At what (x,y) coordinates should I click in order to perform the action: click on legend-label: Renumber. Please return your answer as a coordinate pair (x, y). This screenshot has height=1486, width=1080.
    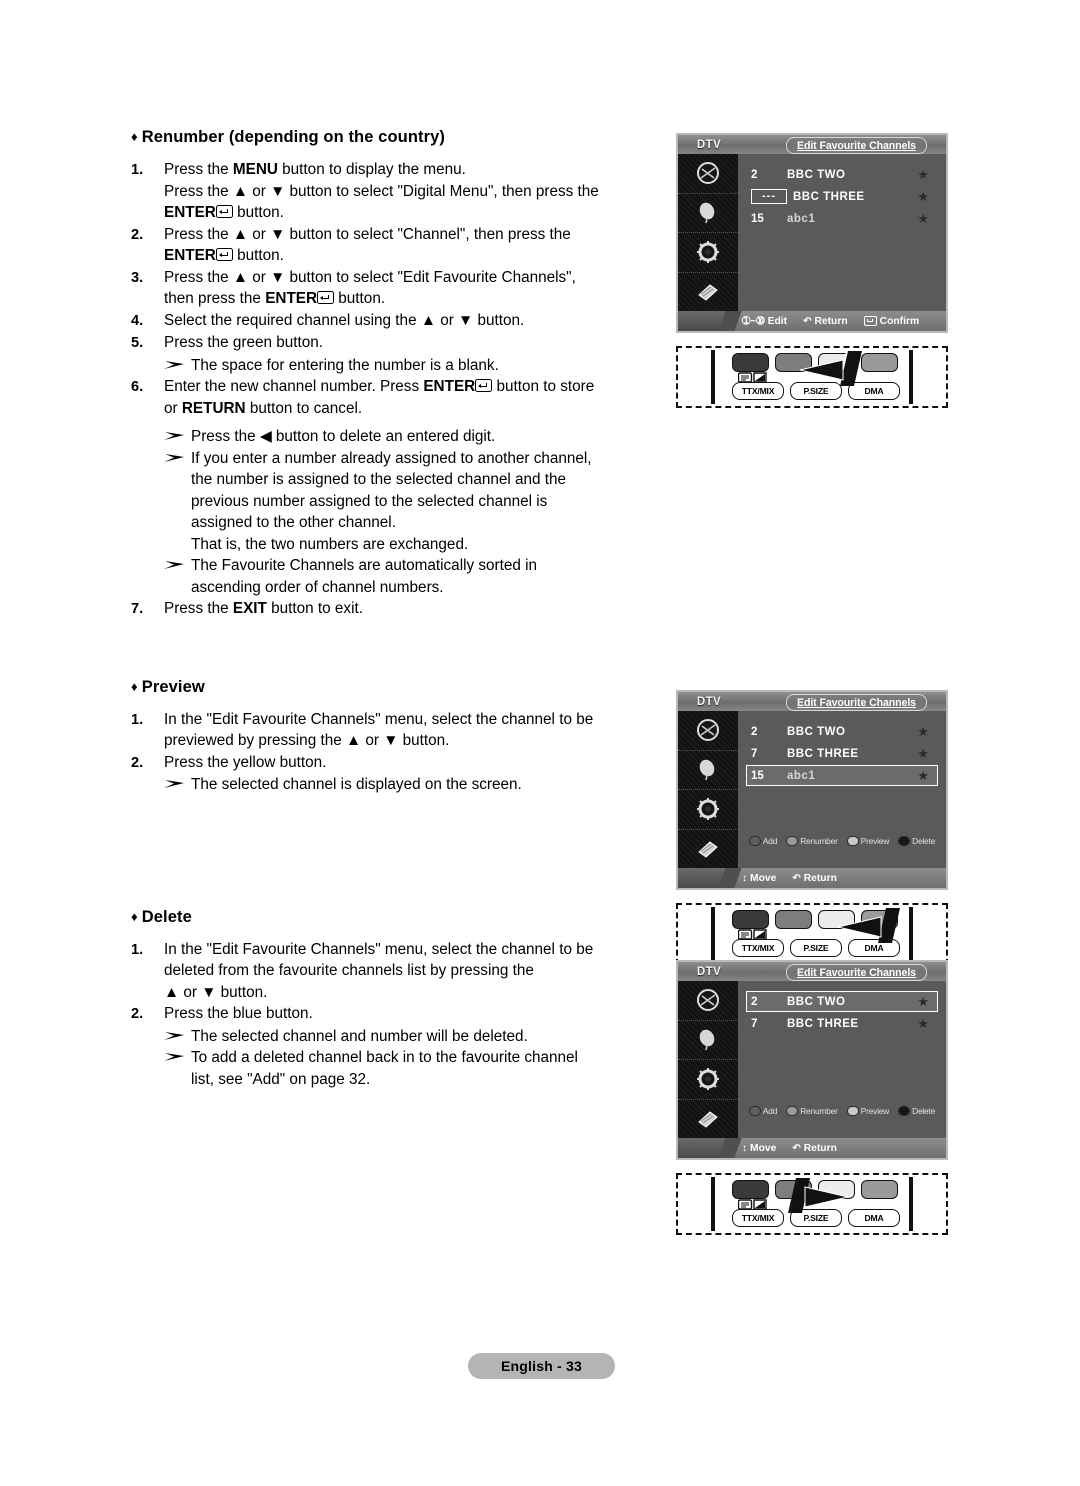
    Looking at the image, I should click on (819, 841).